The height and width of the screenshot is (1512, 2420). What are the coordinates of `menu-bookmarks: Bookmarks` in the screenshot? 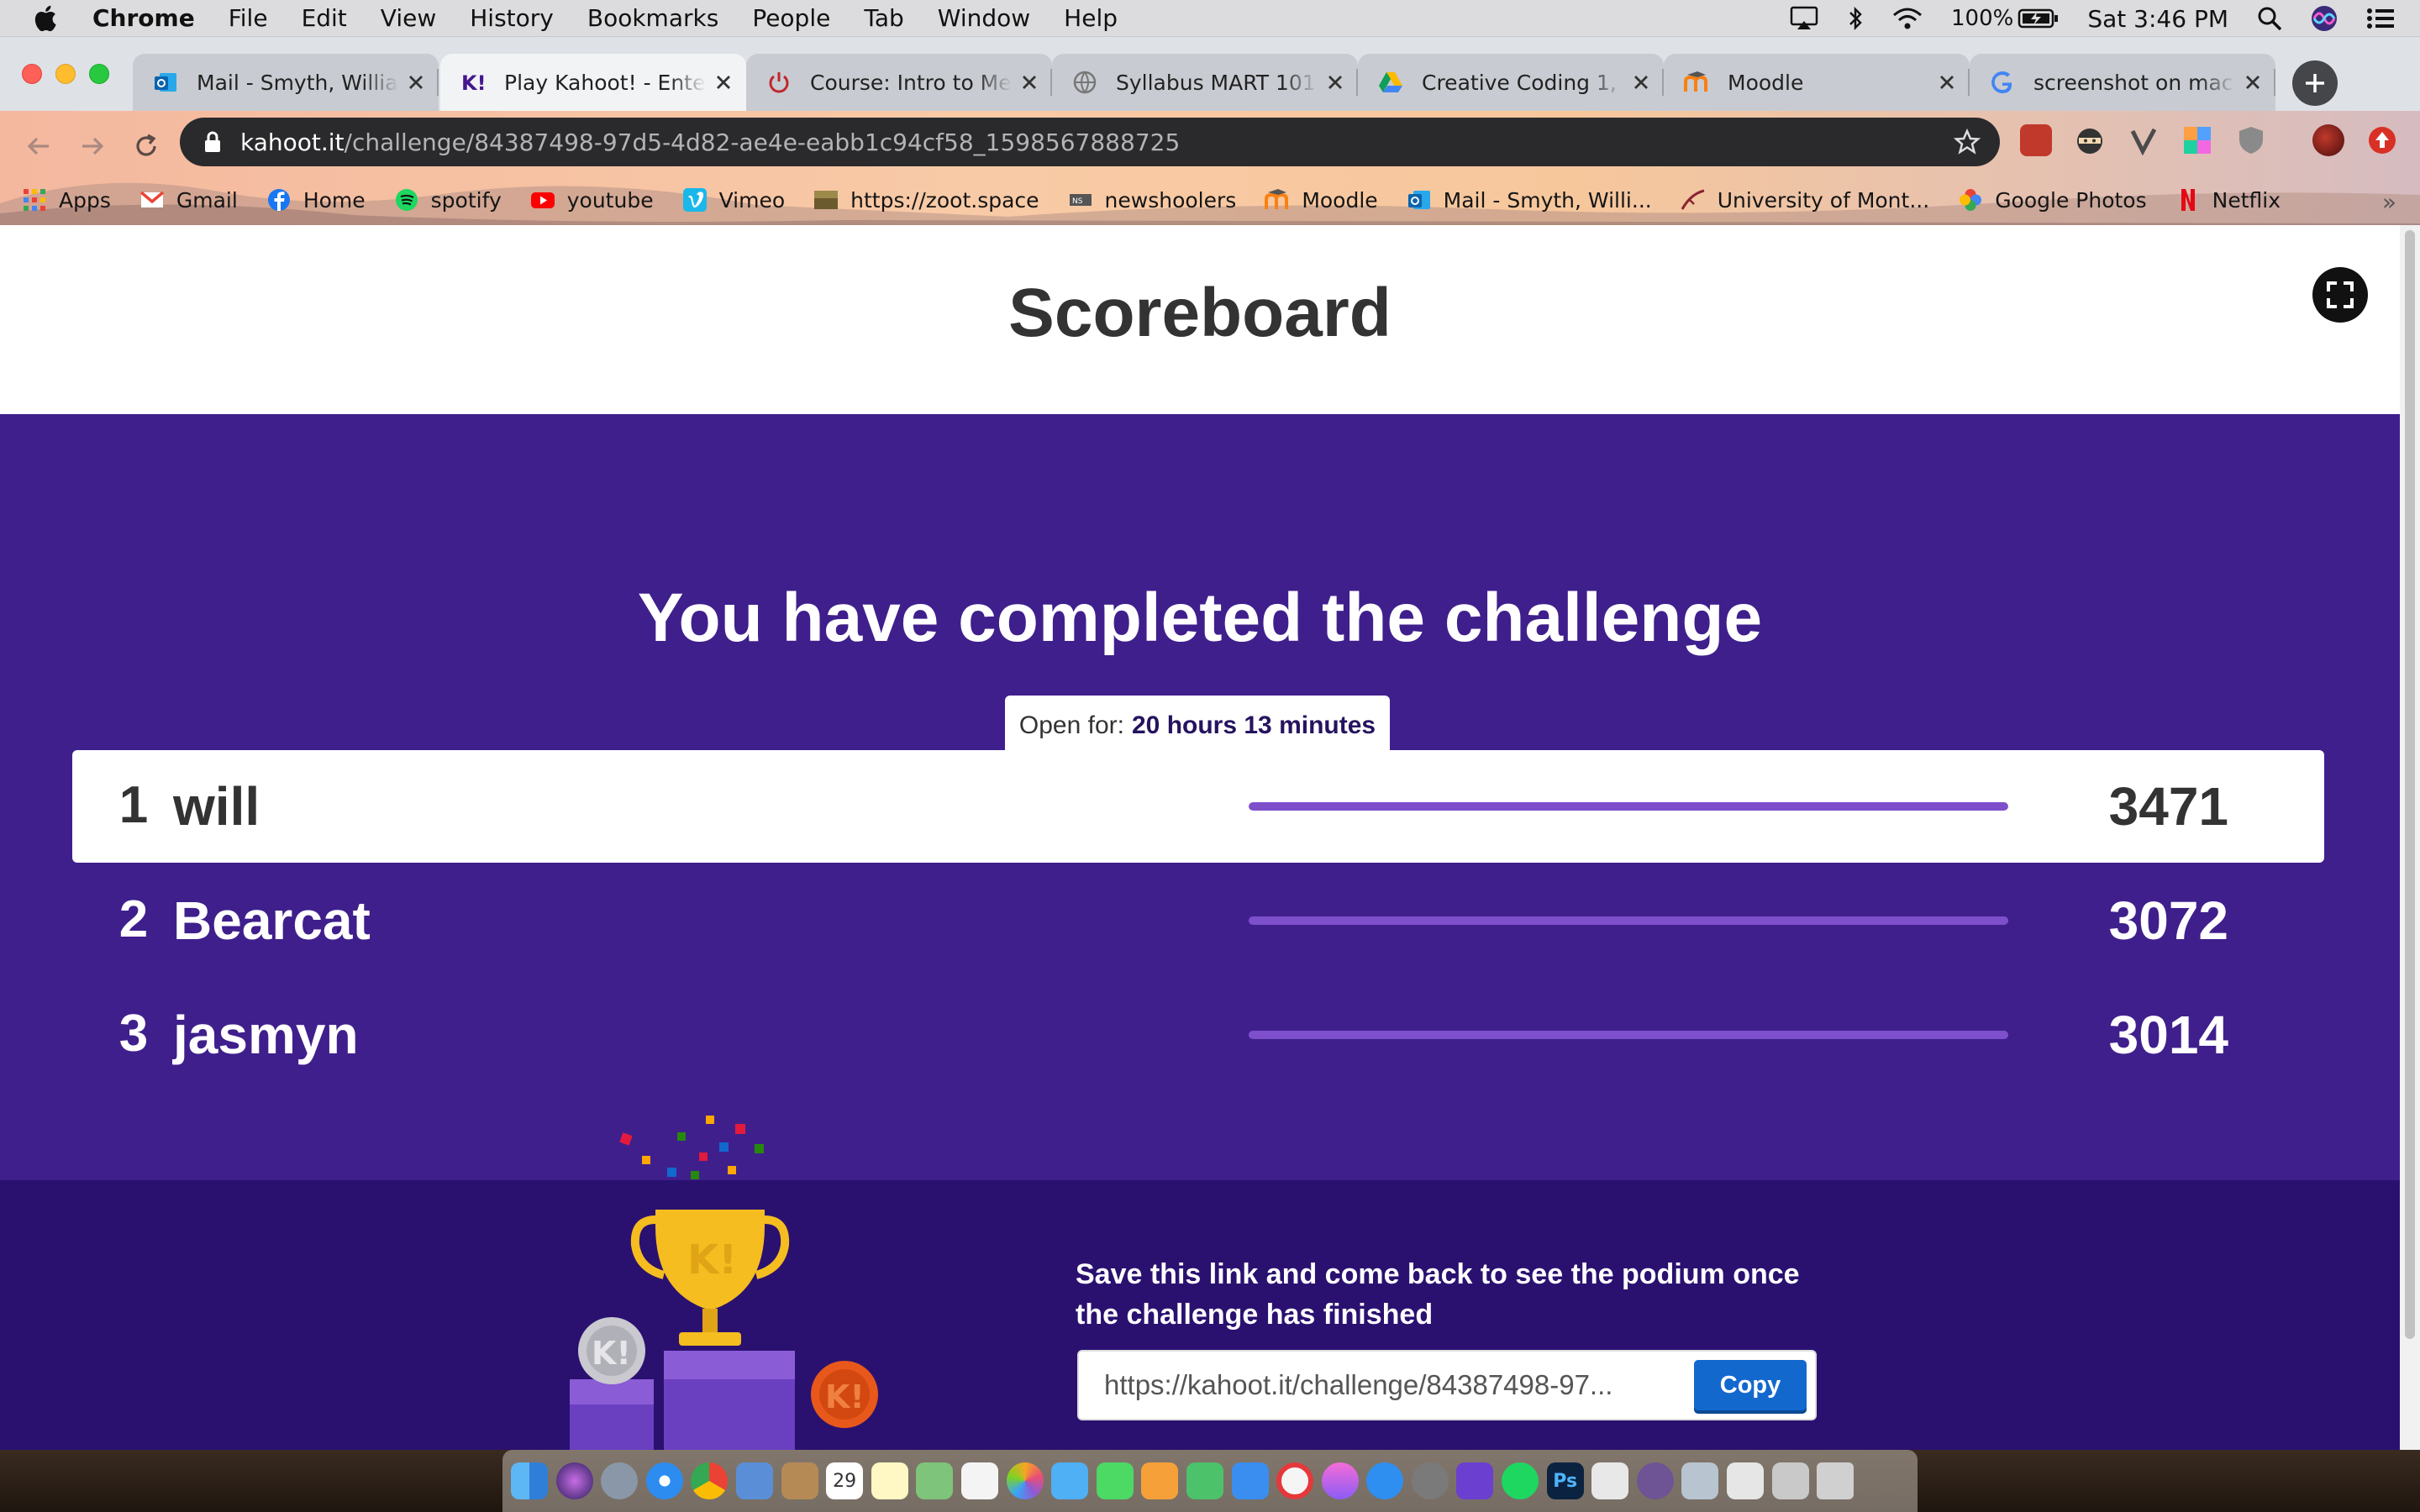 It's located at (652, 18).